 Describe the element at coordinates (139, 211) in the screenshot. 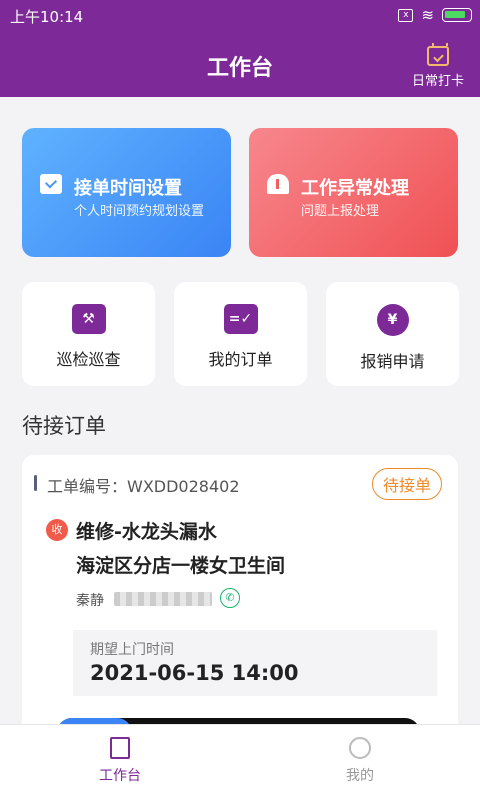

I see `card-subtitle: 个人时间预约规划设置` at that location.